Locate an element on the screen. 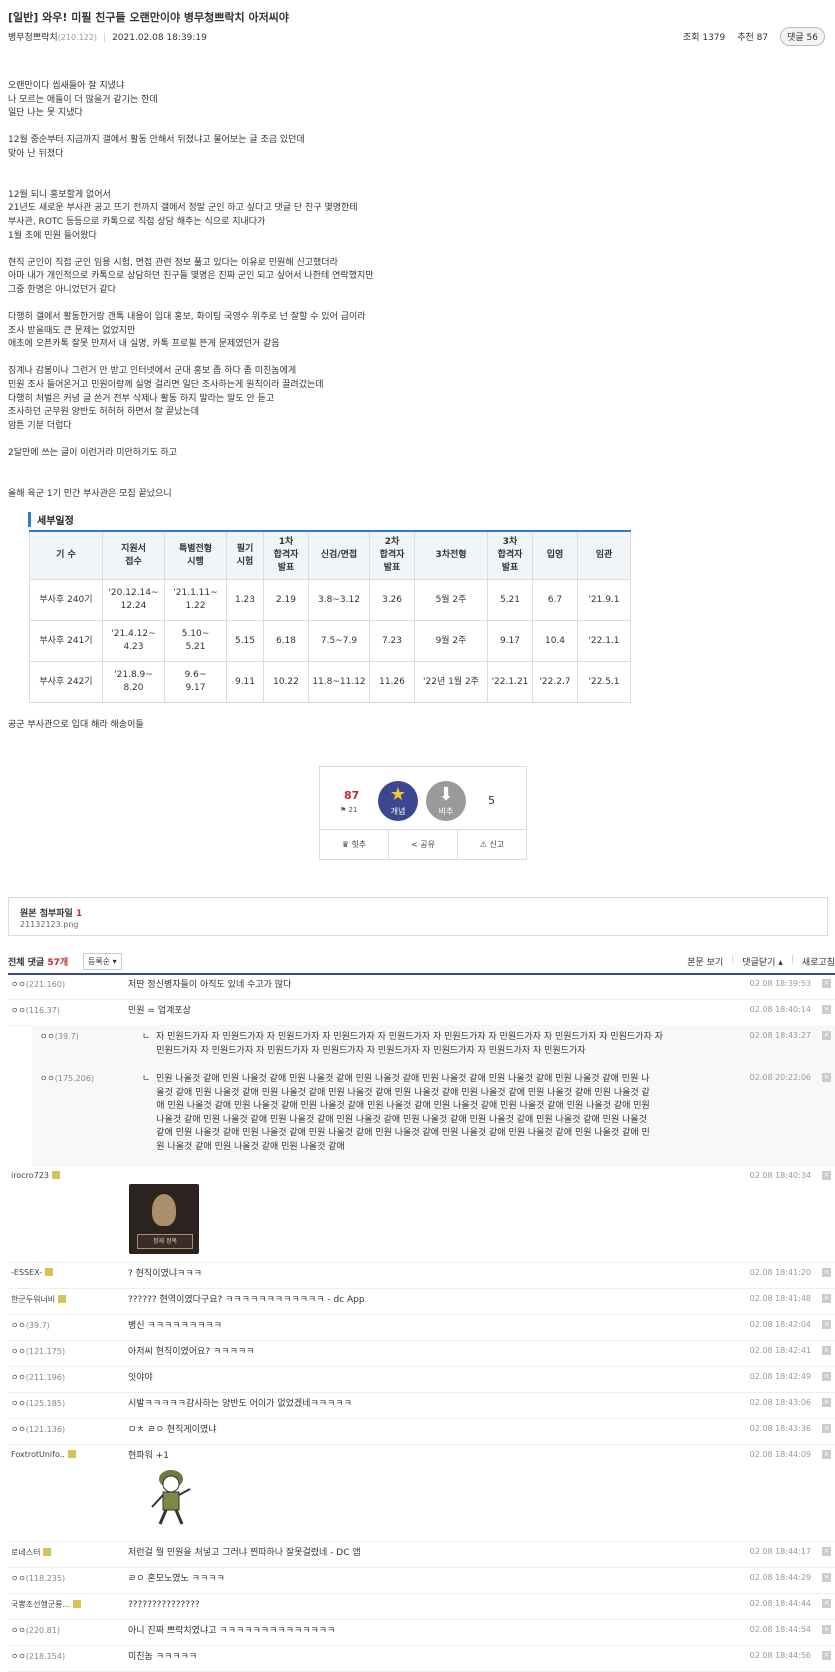 This screenshot has height=1672, width=835. emblem-icon is located at coordinates (164, 1210).